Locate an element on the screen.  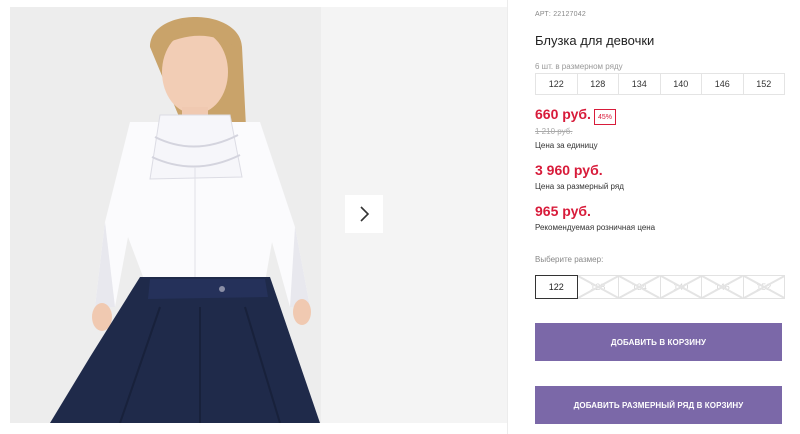
chevron-right-icon is located at coordinates (365, 214).